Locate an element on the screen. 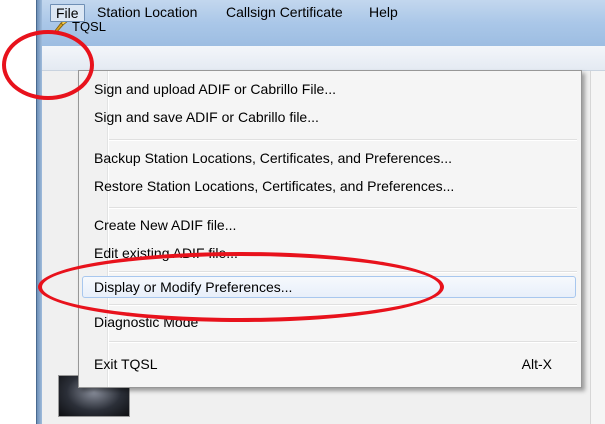 This screenshot has width=605, height=424. menu-file: File is located at coordinates (67, 13).